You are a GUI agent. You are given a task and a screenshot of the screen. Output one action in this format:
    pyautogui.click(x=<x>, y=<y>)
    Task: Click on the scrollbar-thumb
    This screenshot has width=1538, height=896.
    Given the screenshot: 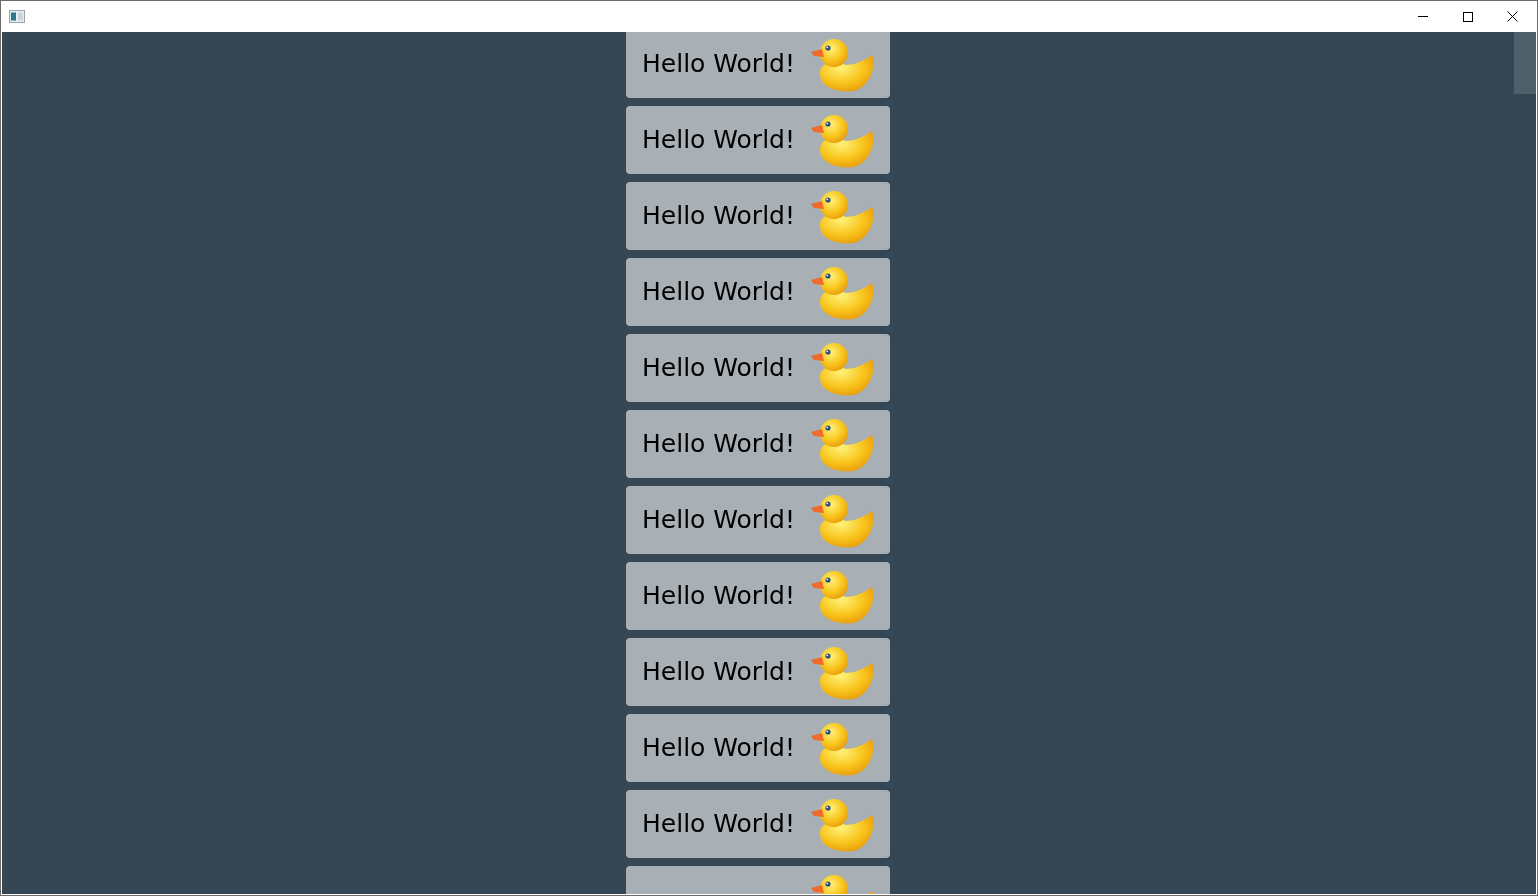 What is the action you would take?
    pyautogui.click(x=1525, y=63)
    